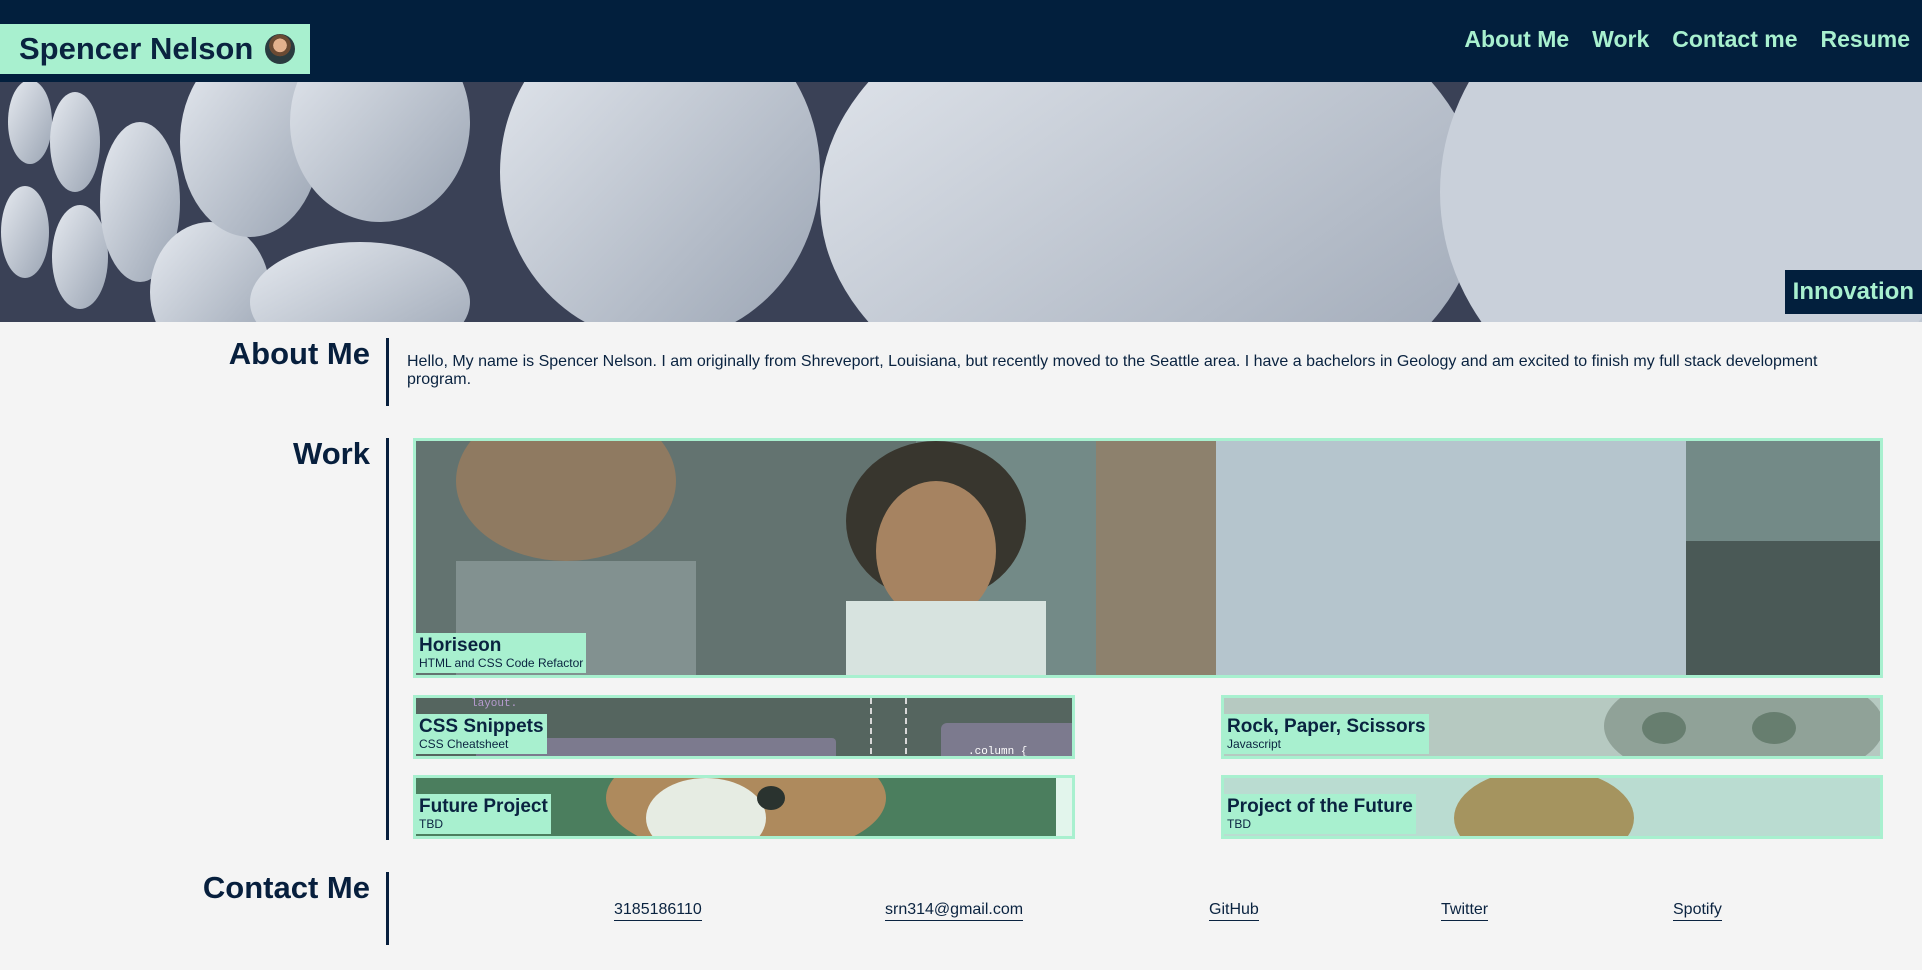 This screenshot has width=1922, height=970. I want to click on main-nav: About Me Work Contact me Resume, so click(1681, 39).